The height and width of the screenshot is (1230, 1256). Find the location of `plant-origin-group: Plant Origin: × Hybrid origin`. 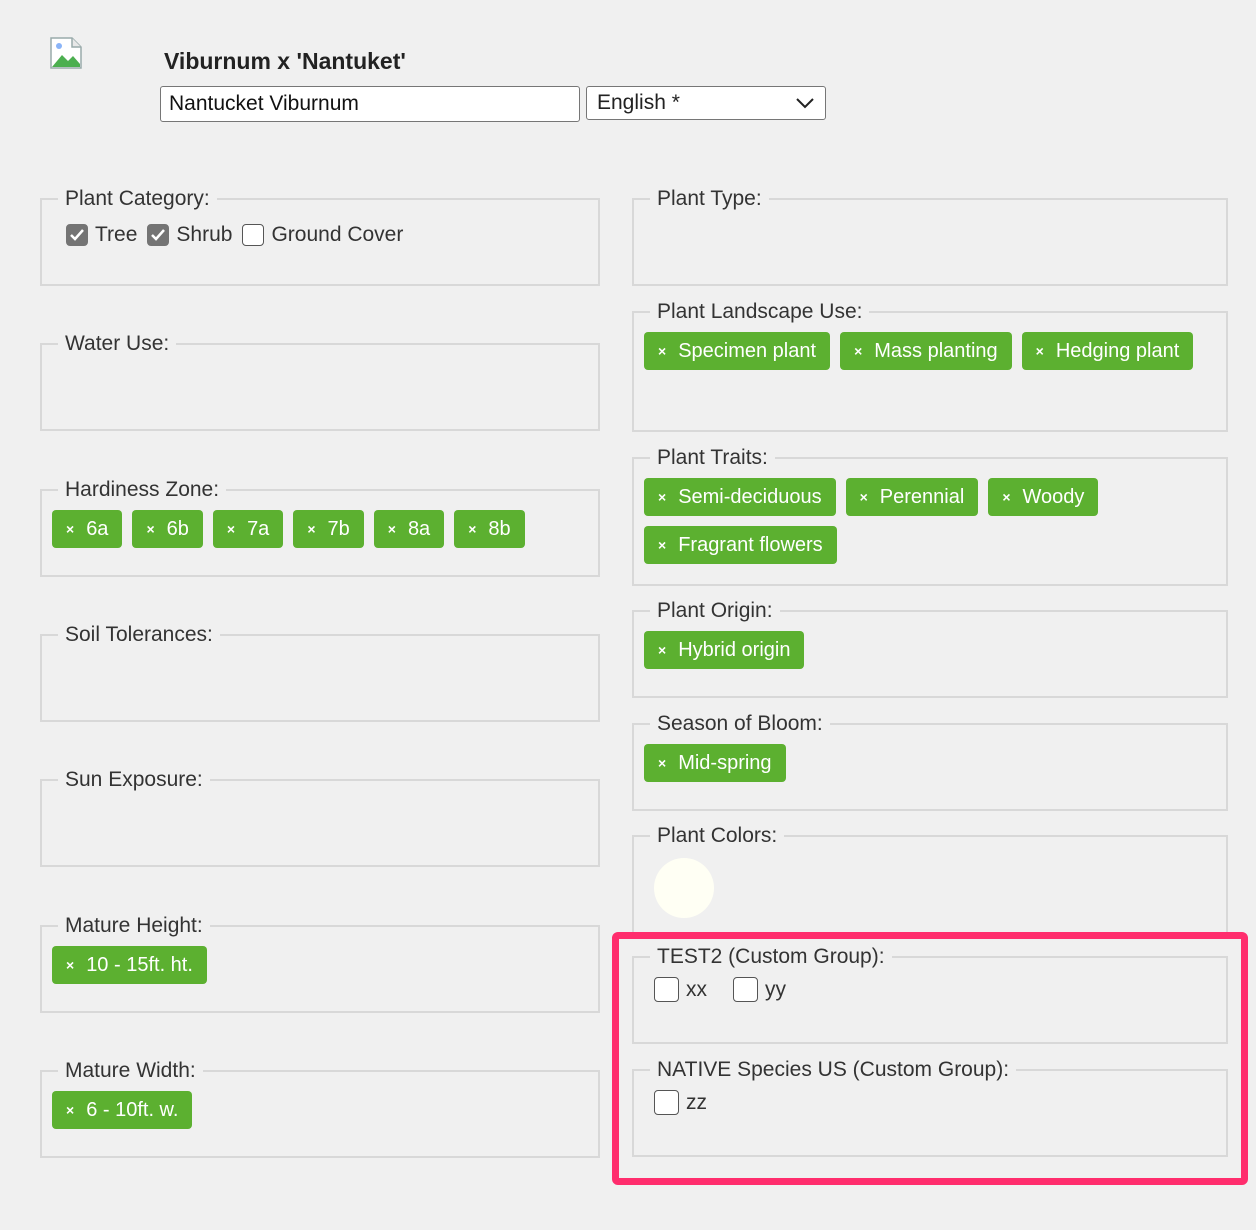

plant-origin-group: Plant Origin: × Hybrid origin is located at coordinates (930, 648).